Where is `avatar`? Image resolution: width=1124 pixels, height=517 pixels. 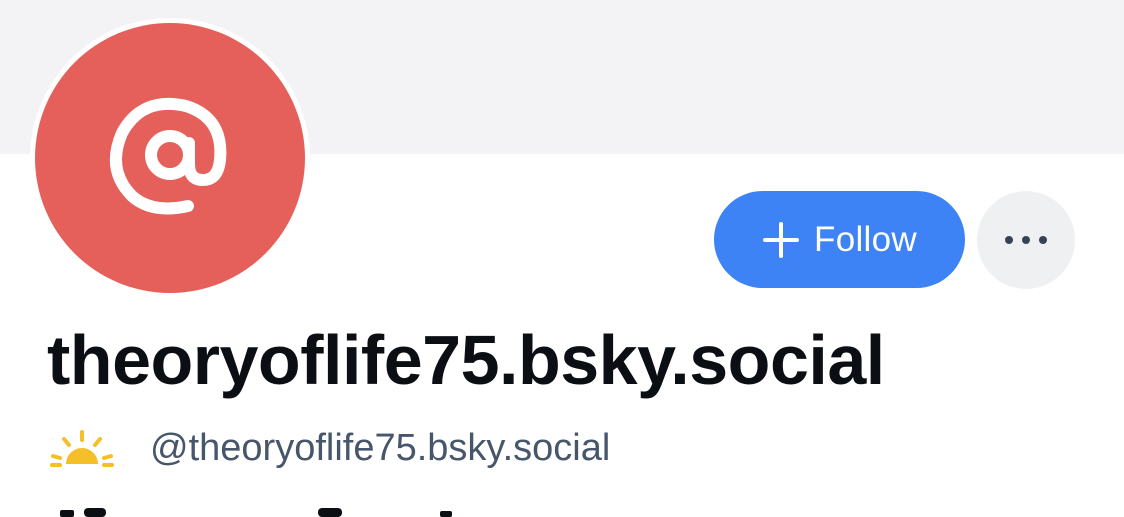 avatar is located at coordinates (170, 158).